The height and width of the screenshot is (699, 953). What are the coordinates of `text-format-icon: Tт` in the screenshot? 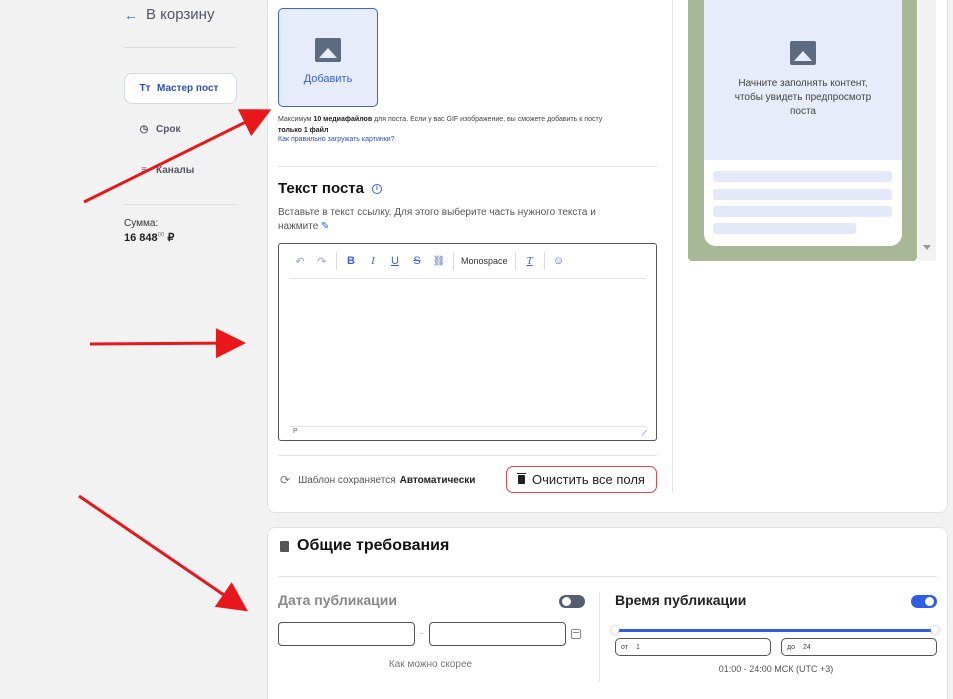 It's located at (145, 88).